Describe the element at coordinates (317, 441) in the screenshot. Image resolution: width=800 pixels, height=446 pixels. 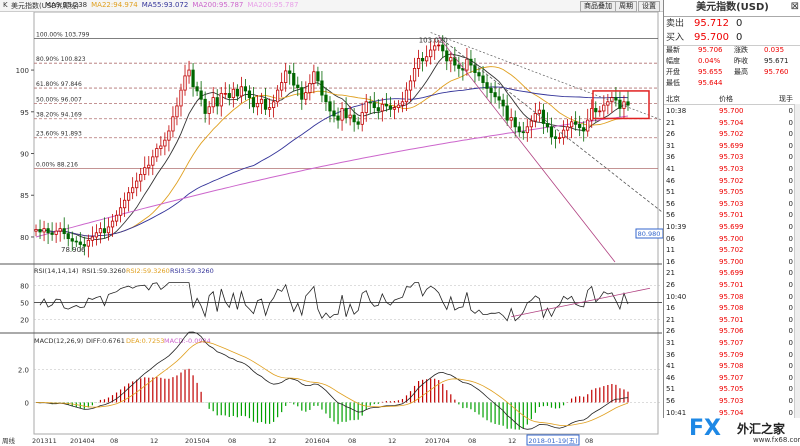
I see `time-tick-label: 201604` at that location.